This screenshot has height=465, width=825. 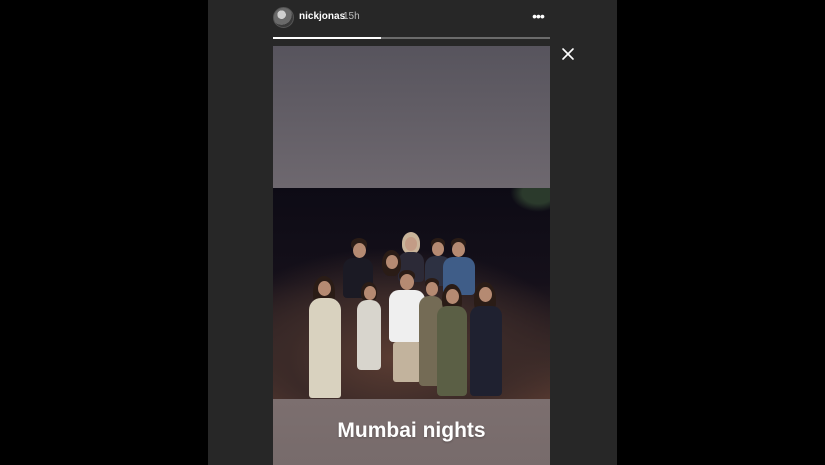 What do you see at coordinates (322, 16) in the screenshot?
I see `username: nickjonas` at bounding box center [322, 16].